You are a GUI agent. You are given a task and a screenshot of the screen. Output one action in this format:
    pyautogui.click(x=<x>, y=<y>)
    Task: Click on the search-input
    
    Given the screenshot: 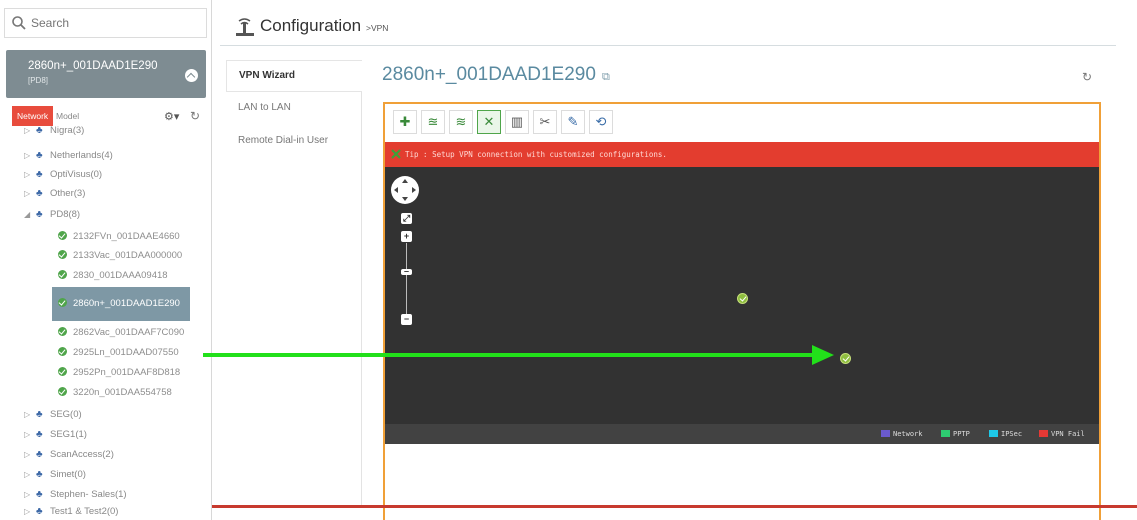 What is the action you would take?
    pyautogui.click(x=116, y=23)
    